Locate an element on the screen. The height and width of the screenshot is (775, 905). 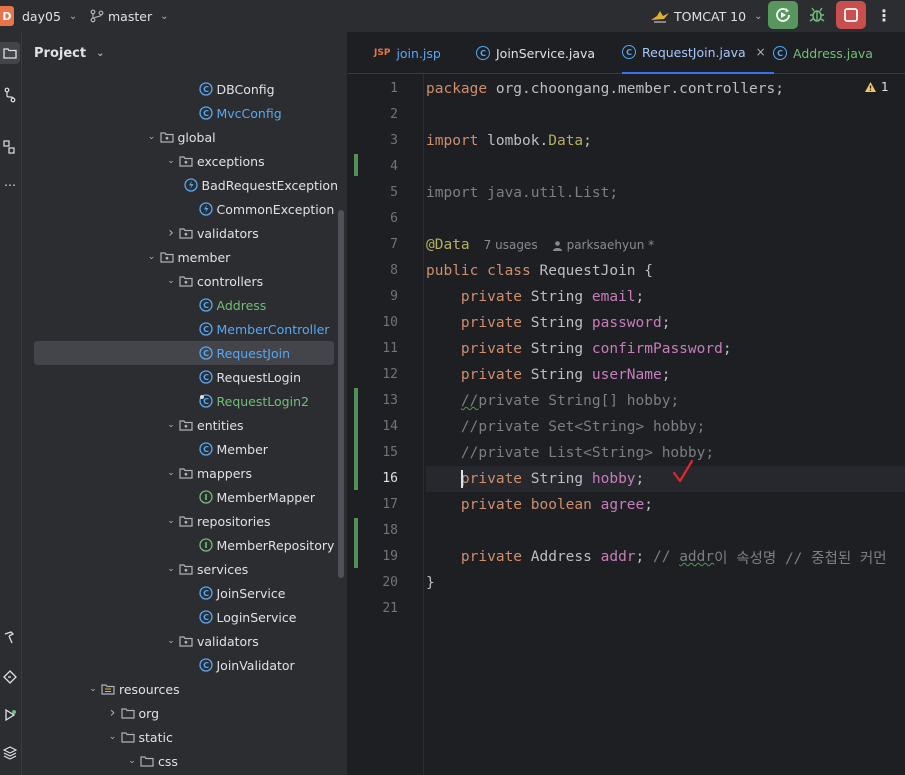
code-line-12: private String userName; is located at coordinates (548, 375).